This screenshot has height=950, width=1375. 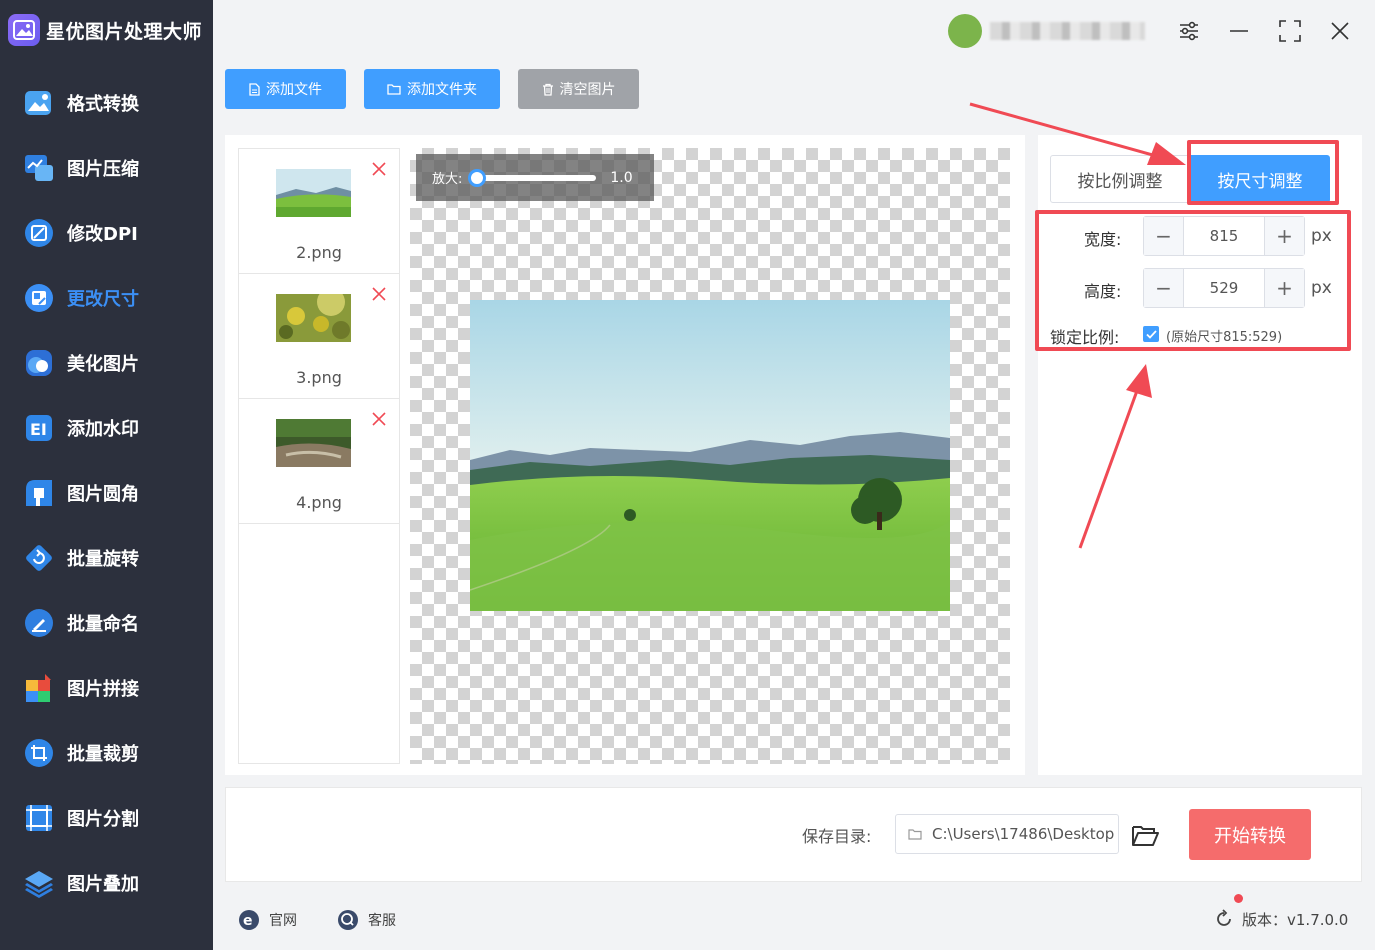 I want to click on sidebar-item-rename: 批量命名, so click(x=112, y=623).